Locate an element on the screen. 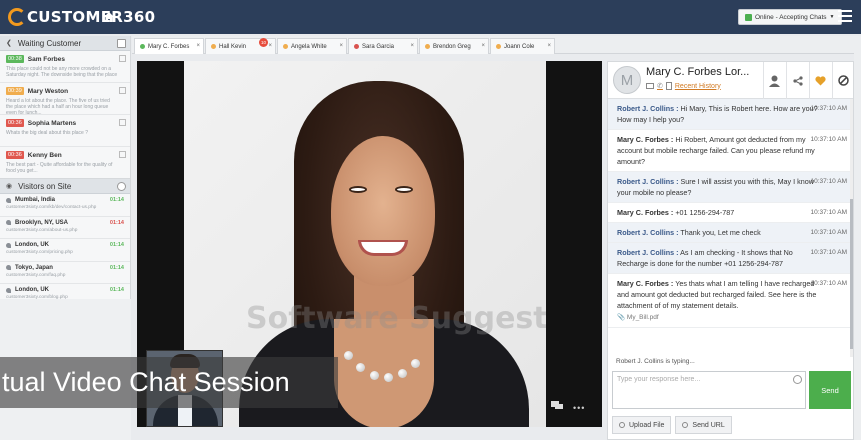  upload-file-button: Upload File is located at coordinates (642, 425).